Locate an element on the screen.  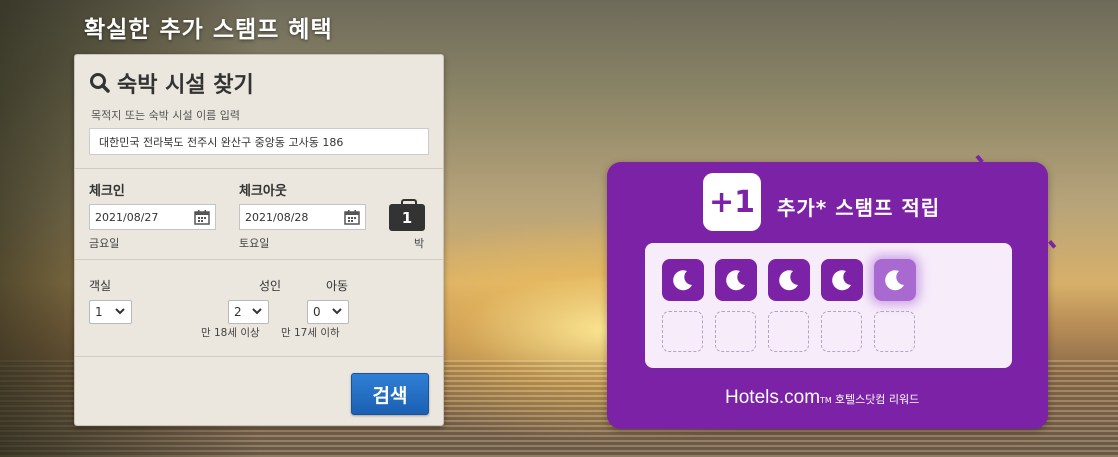
promo-headline: 추가* 스탬프 적립 is located at coordinates (859, 208).